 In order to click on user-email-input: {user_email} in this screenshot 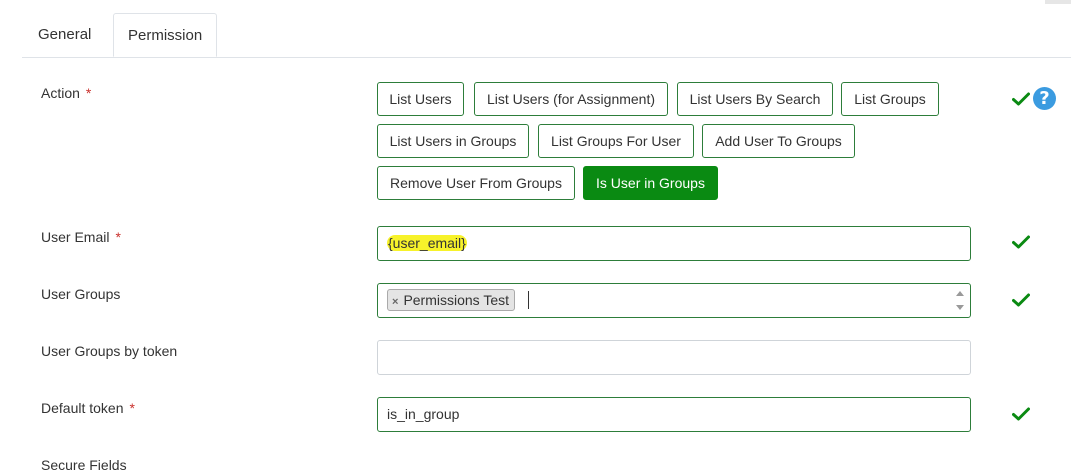, I will do `click(674, 243)`.